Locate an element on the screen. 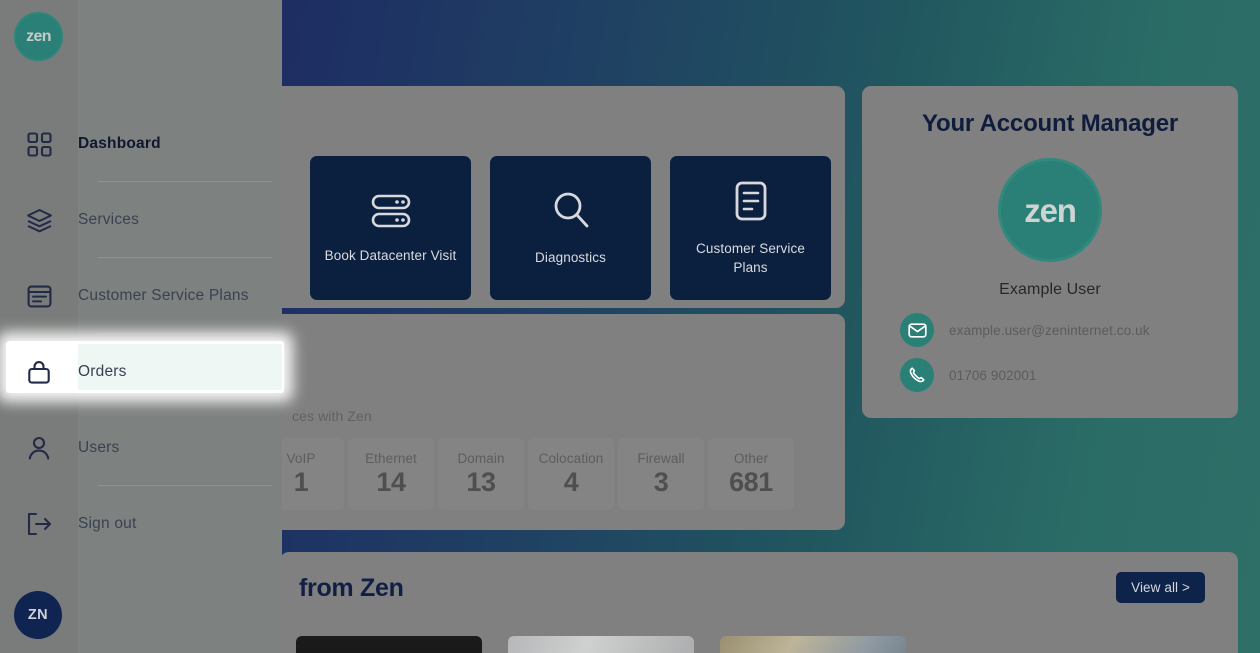  phone-icon is located at coordinates (917, 375).